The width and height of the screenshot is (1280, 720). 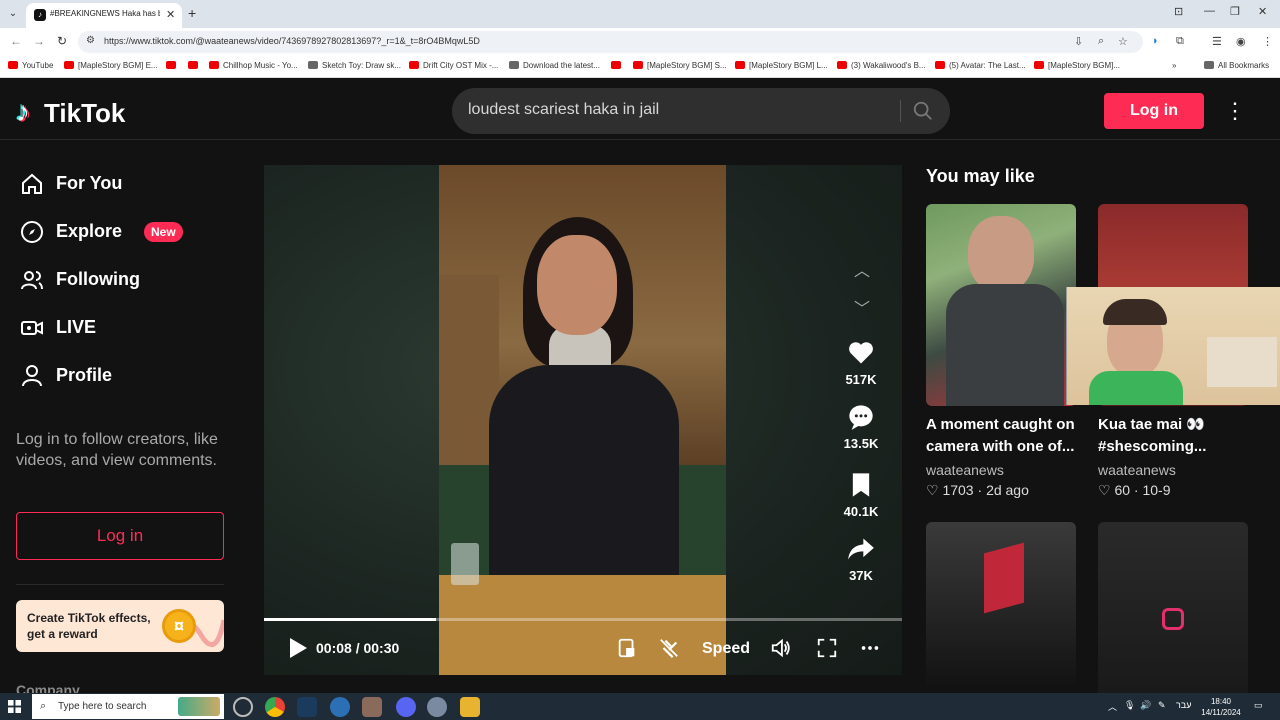 I want to click on sidebar-item-explore: Explore New, so click(x=121, y=232).